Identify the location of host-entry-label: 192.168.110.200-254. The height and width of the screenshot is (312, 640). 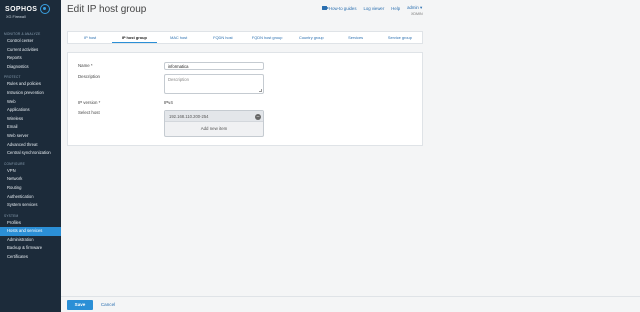
(189, 116).